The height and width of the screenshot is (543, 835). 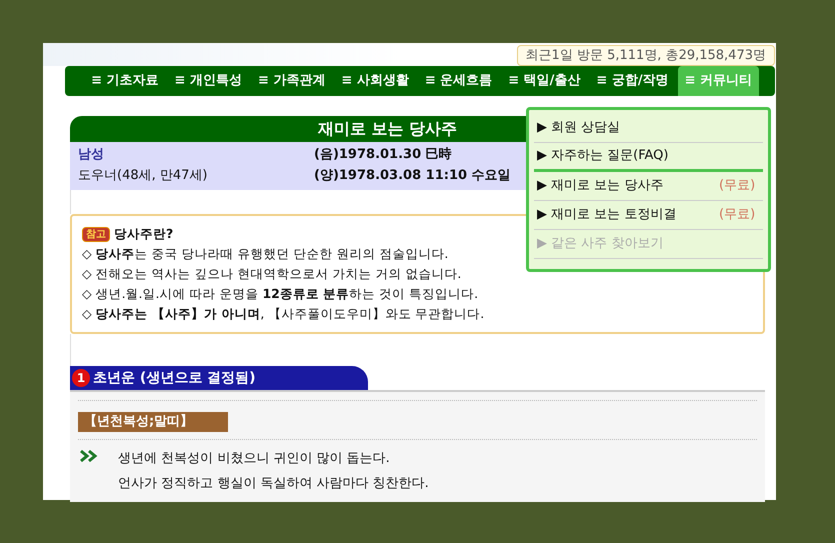 I want to click on note-heading: 당사주란?, so click(x=144, y=234).